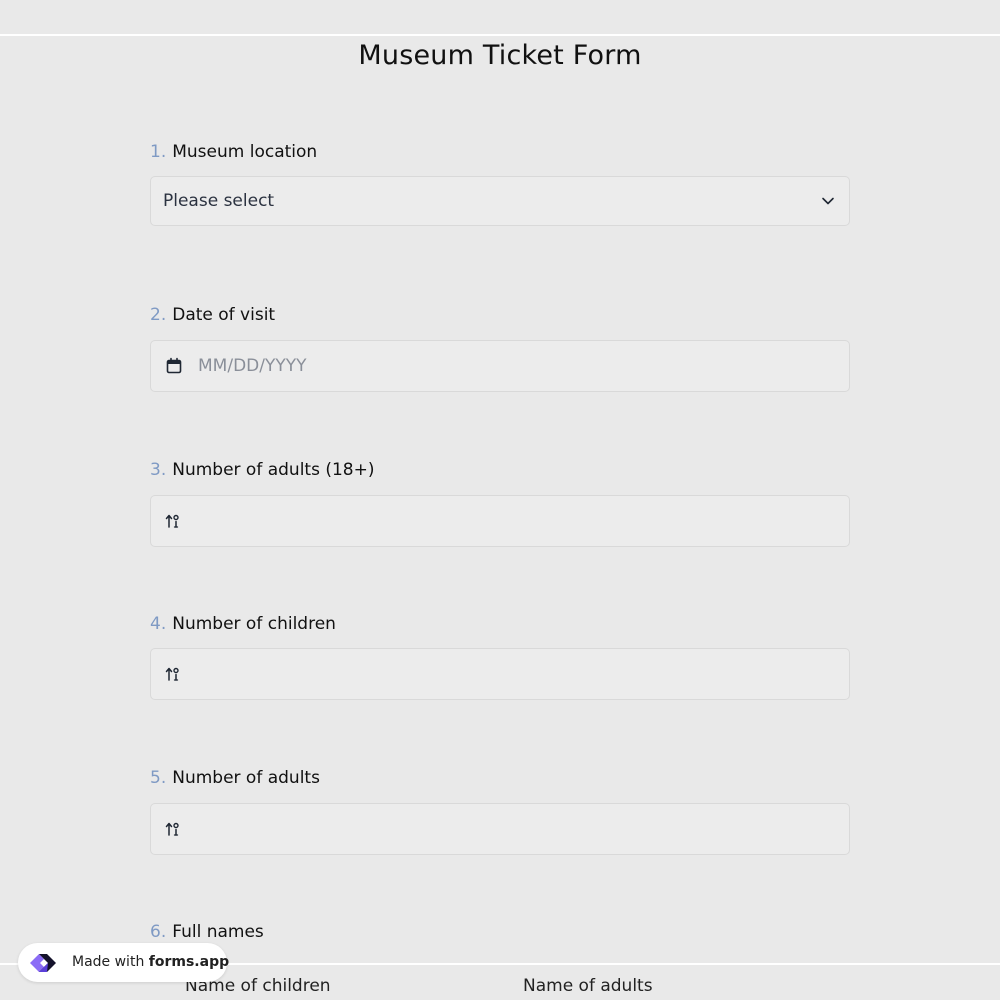  Describe the element at coordinates (500, 201) in the screenshot. I see `museum-location-select: Please select` at that location.